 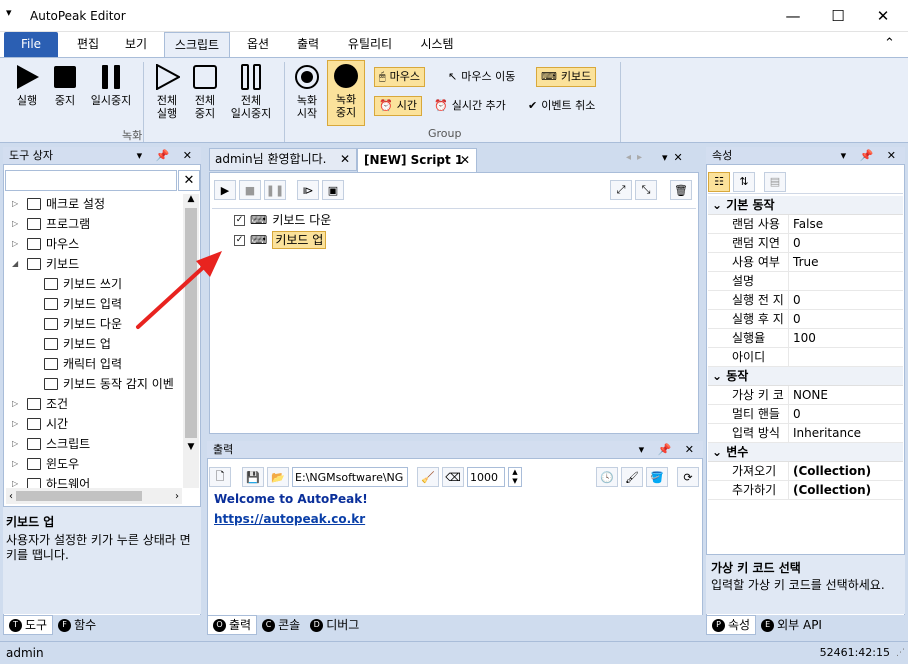 What do you see at coordinates (275, 190) in the screenshot?
I see `editor-pause-button: ❚❚` at bounding box center [275, 190].